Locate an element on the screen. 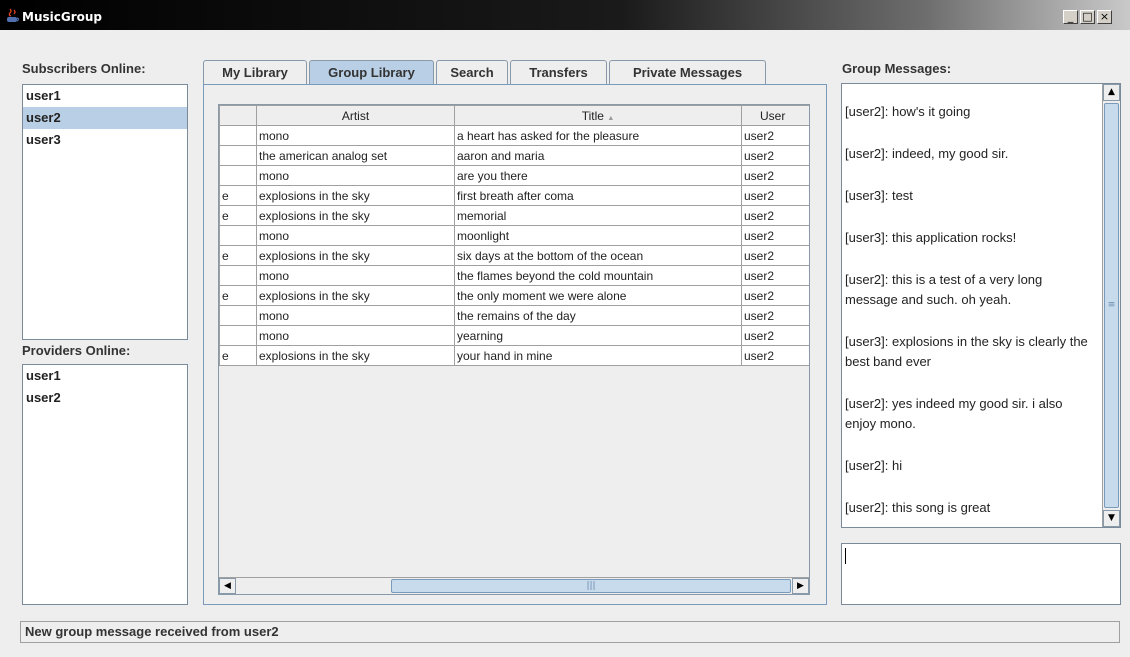  providers-list: user1 user2 is located at coordinates (105, 484).